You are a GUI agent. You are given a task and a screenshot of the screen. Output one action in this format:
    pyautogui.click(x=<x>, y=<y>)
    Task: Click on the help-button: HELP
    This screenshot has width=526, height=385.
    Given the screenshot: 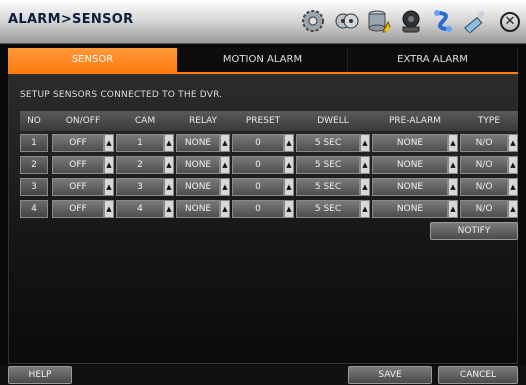 What is the action you would take?
    pyautogui.click(x=40, y=375)
    